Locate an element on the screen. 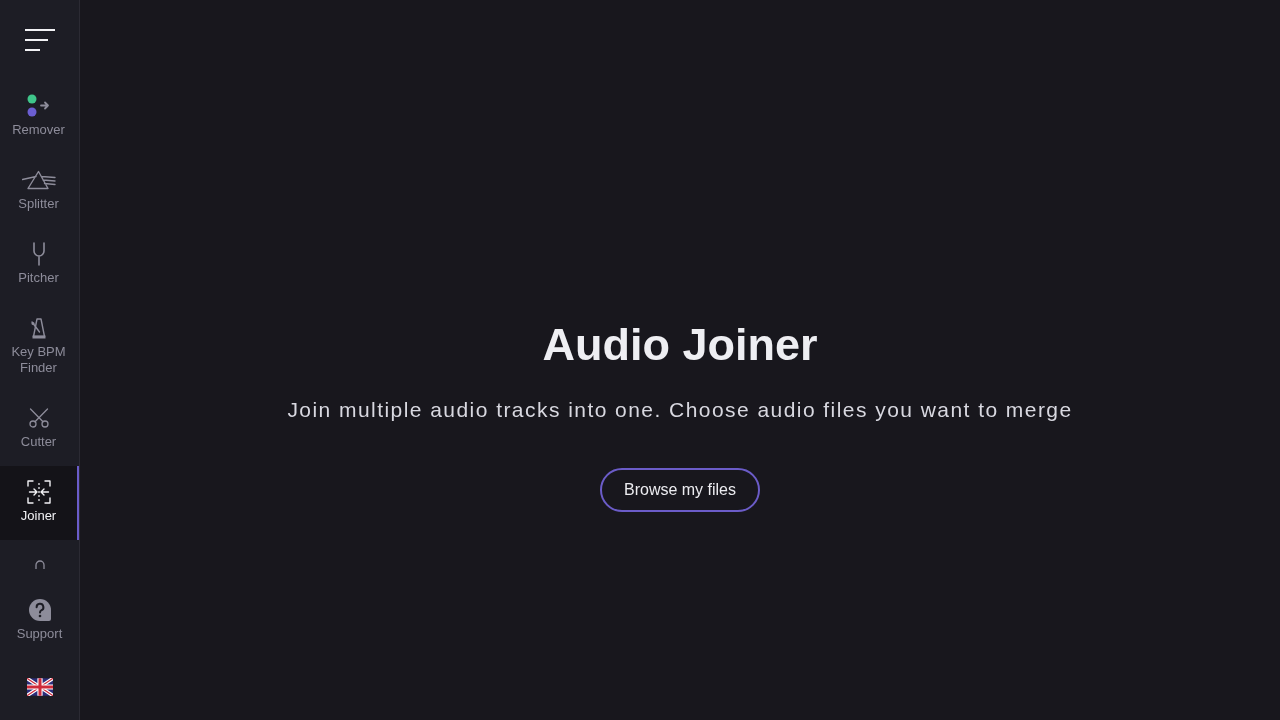 This screenshot has height=720, width=1280. page-subtitle: Join multiple audio tracks into one. Choose audio files you want to merge is located at coordinates (680, 410).